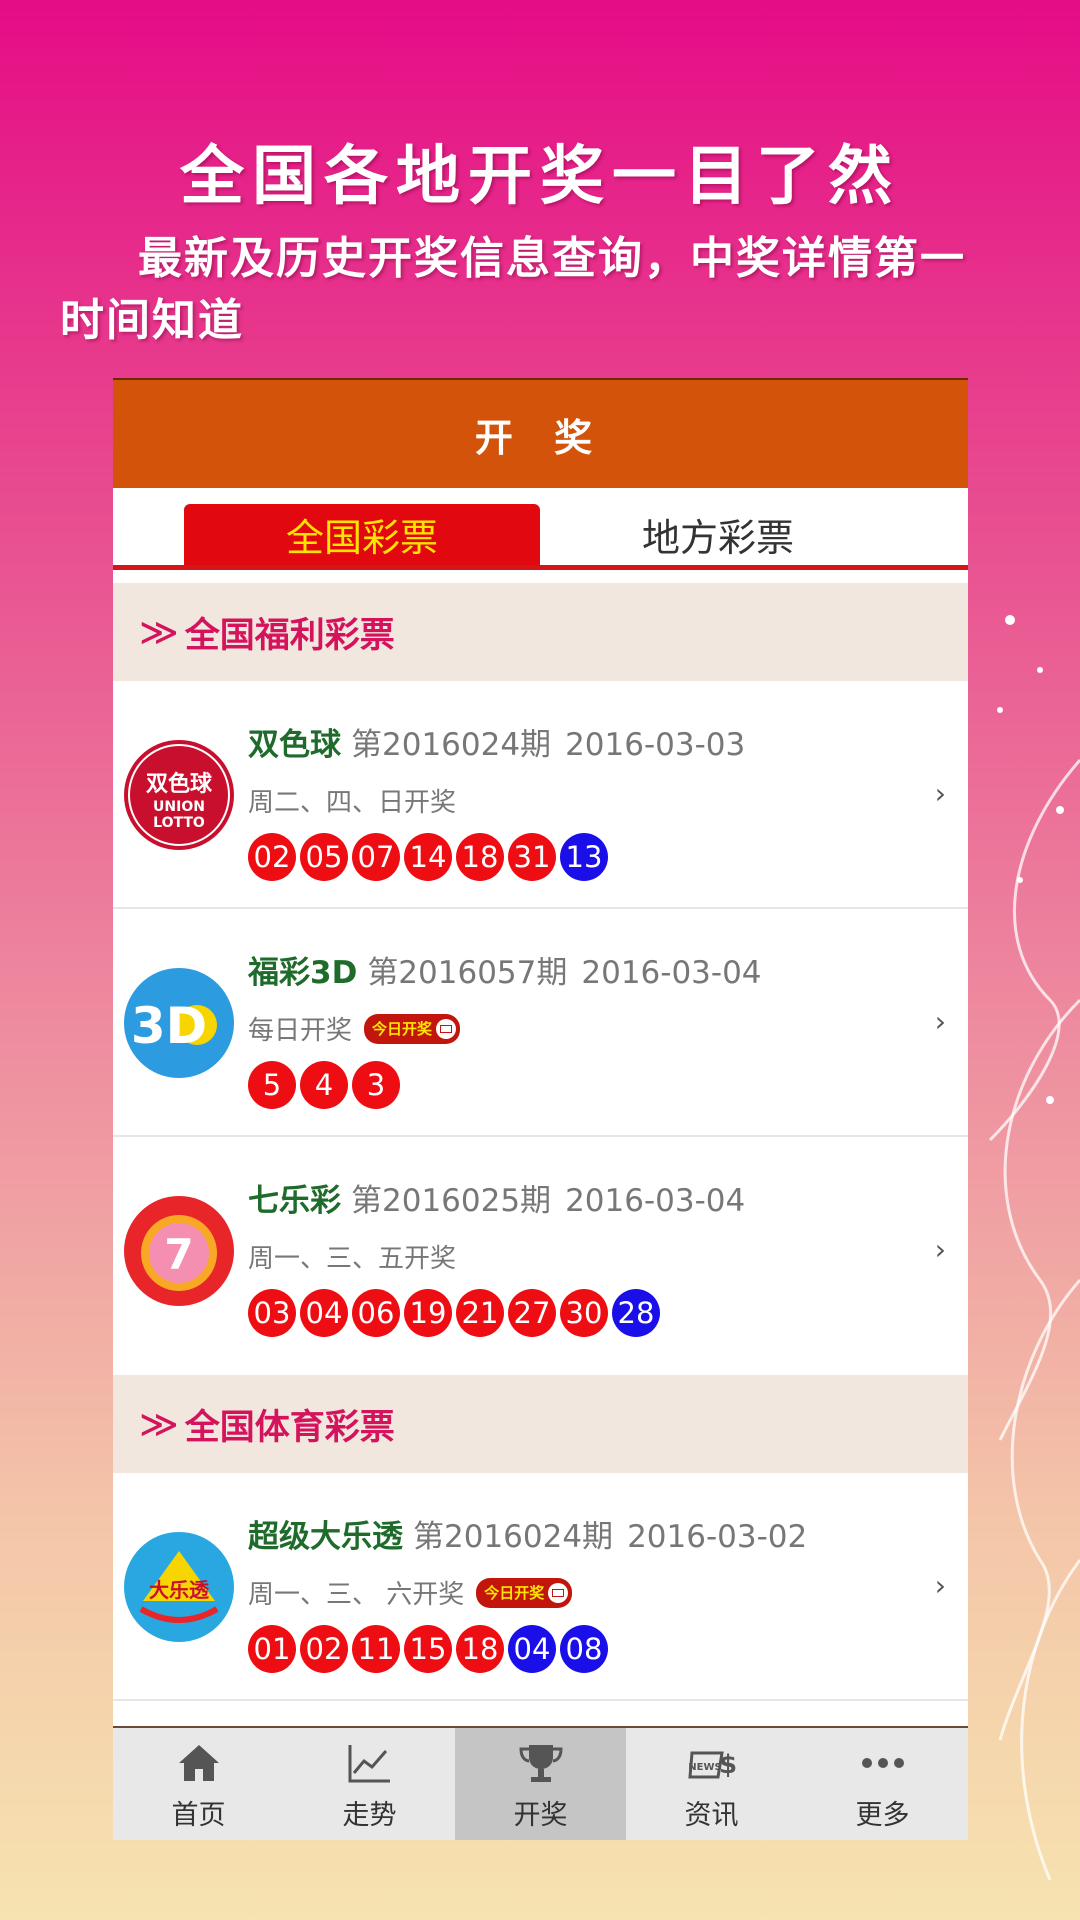 The image size is (1080, 1920). Describe the element at coordinates (376, 857) in the screenshot. I see `red-ball: 07` at that location.